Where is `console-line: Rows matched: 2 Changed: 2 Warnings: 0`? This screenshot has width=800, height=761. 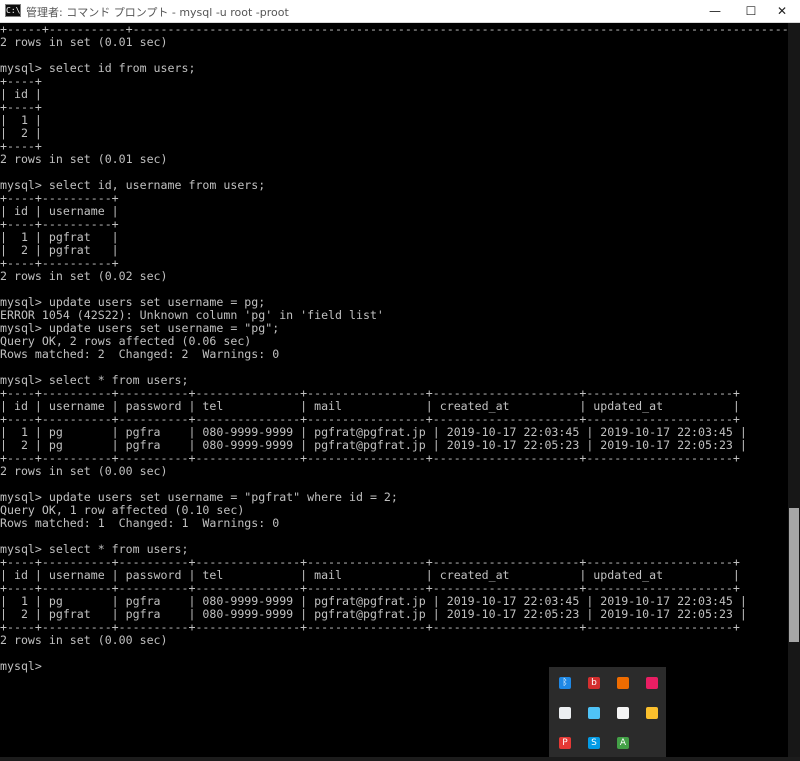
console-line: Rows matched: 2 Changed: 2 Warnings: 0 is located at coordinates (140, 354).